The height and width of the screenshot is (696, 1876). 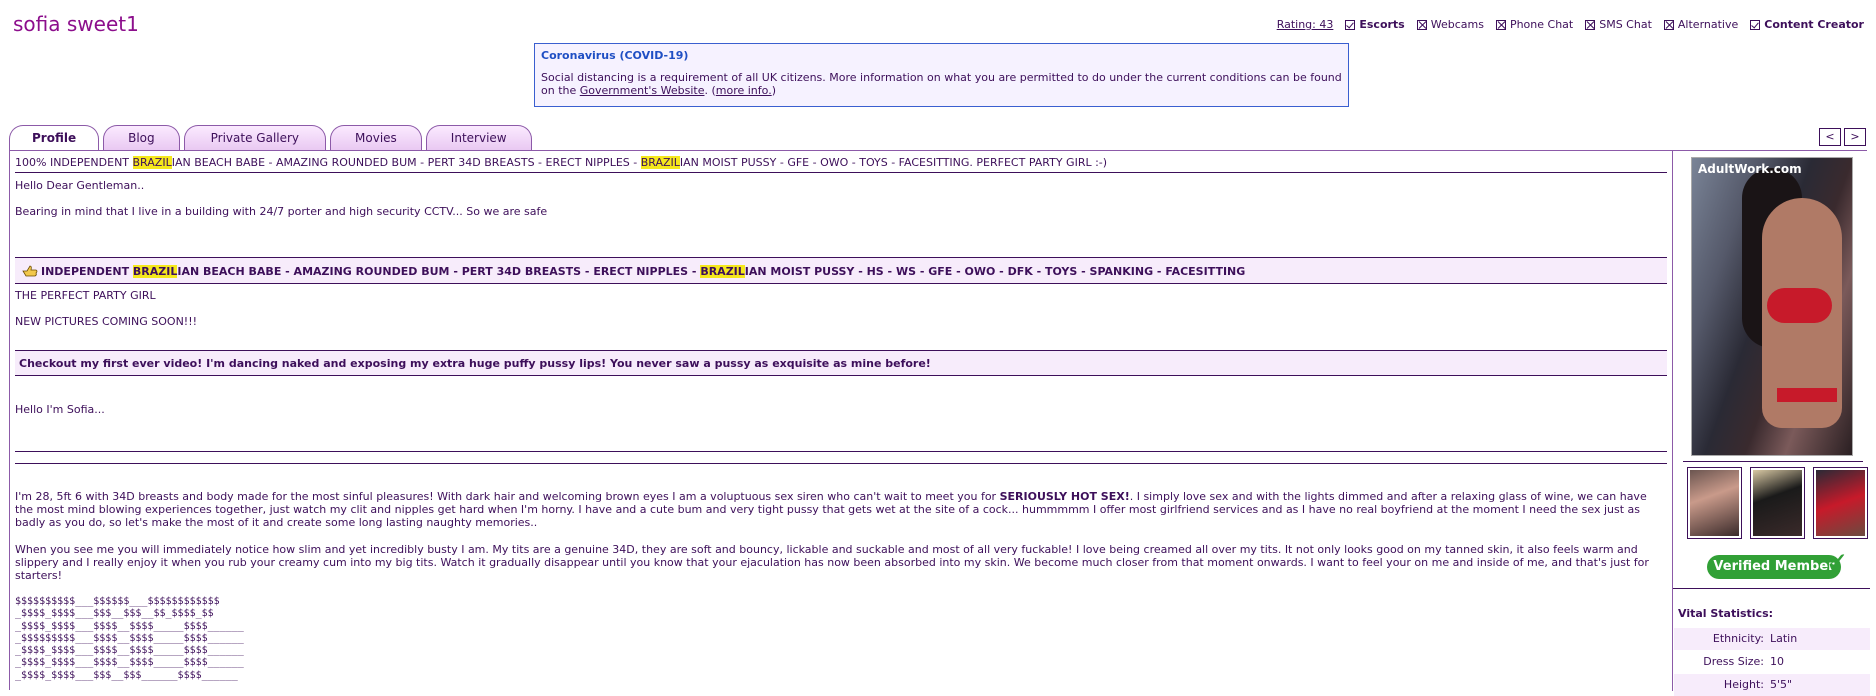 What do you see at coordinates (85, 295) in the screenshot?
I see `party-text: THE PERFECT PARTY GIRL` at bounding box center [85, 295].